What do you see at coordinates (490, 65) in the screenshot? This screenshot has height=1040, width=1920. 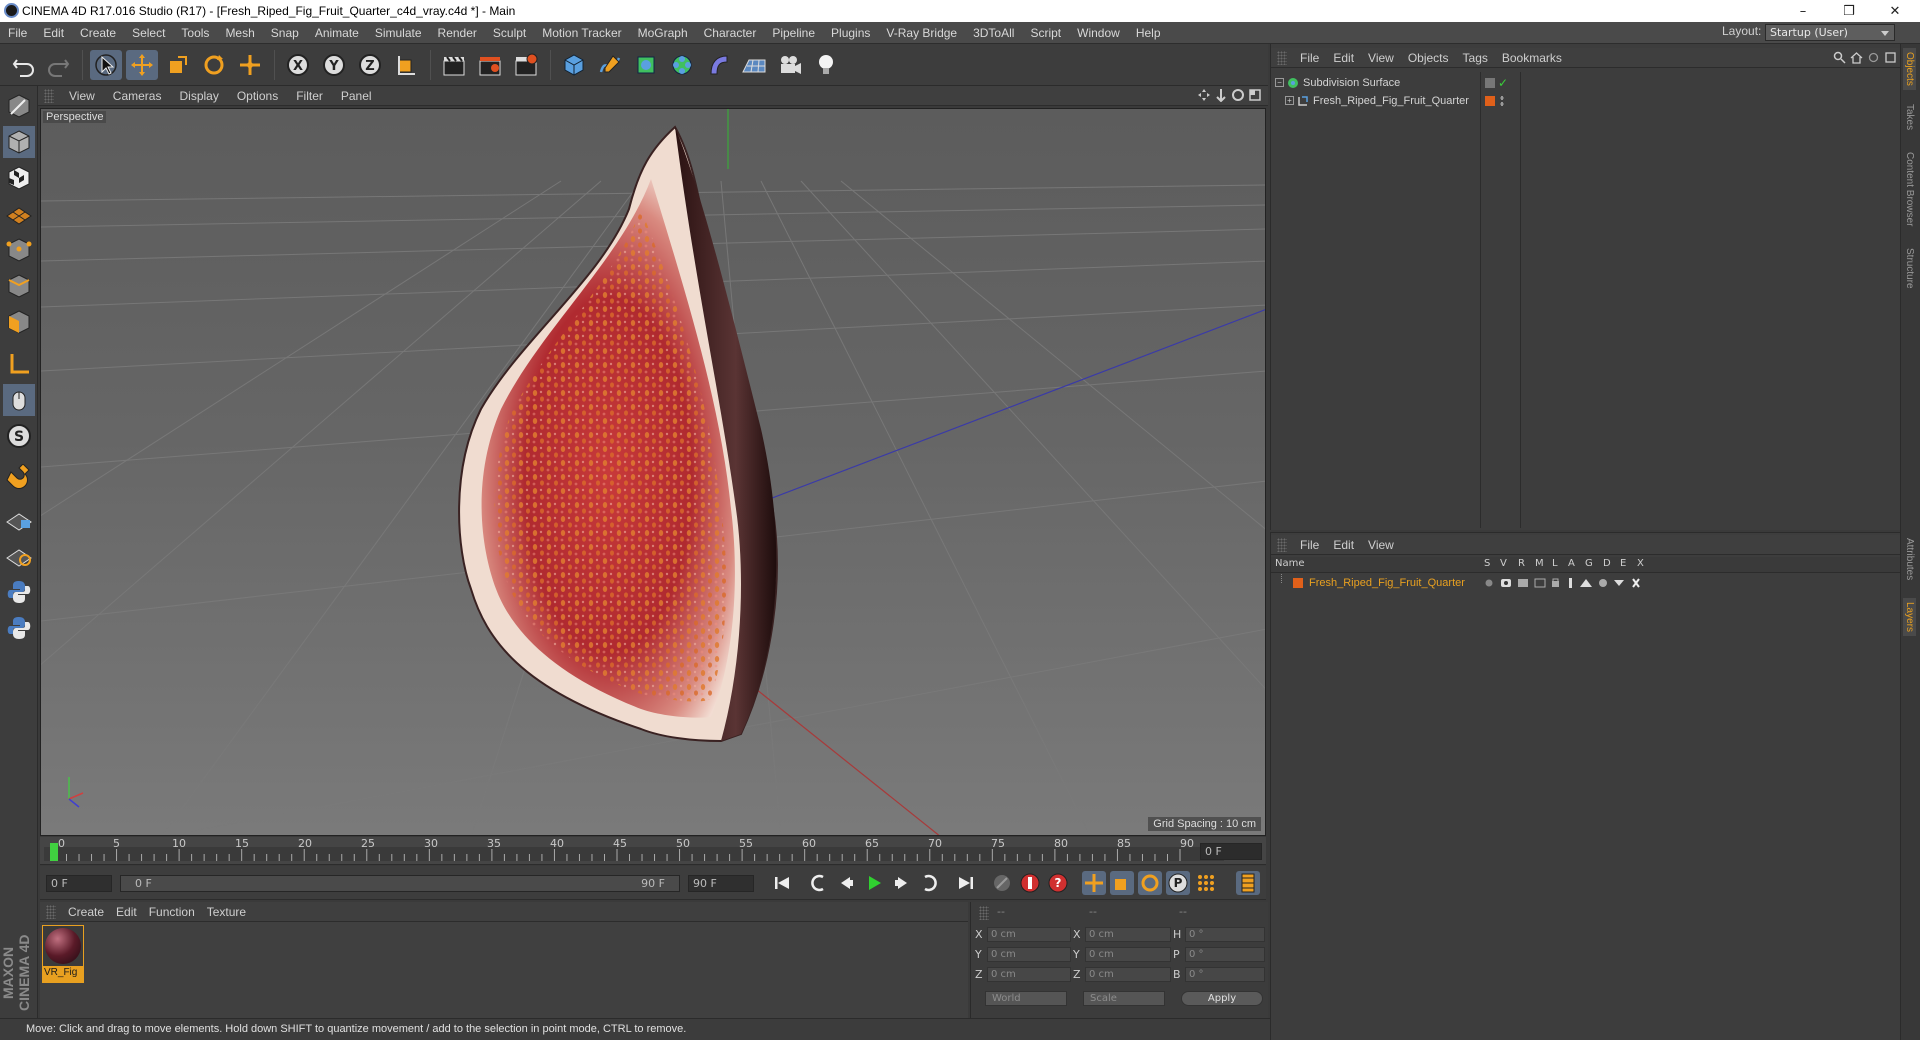 I see `render-picture-viewer-button` at bounding box center [490, 65].